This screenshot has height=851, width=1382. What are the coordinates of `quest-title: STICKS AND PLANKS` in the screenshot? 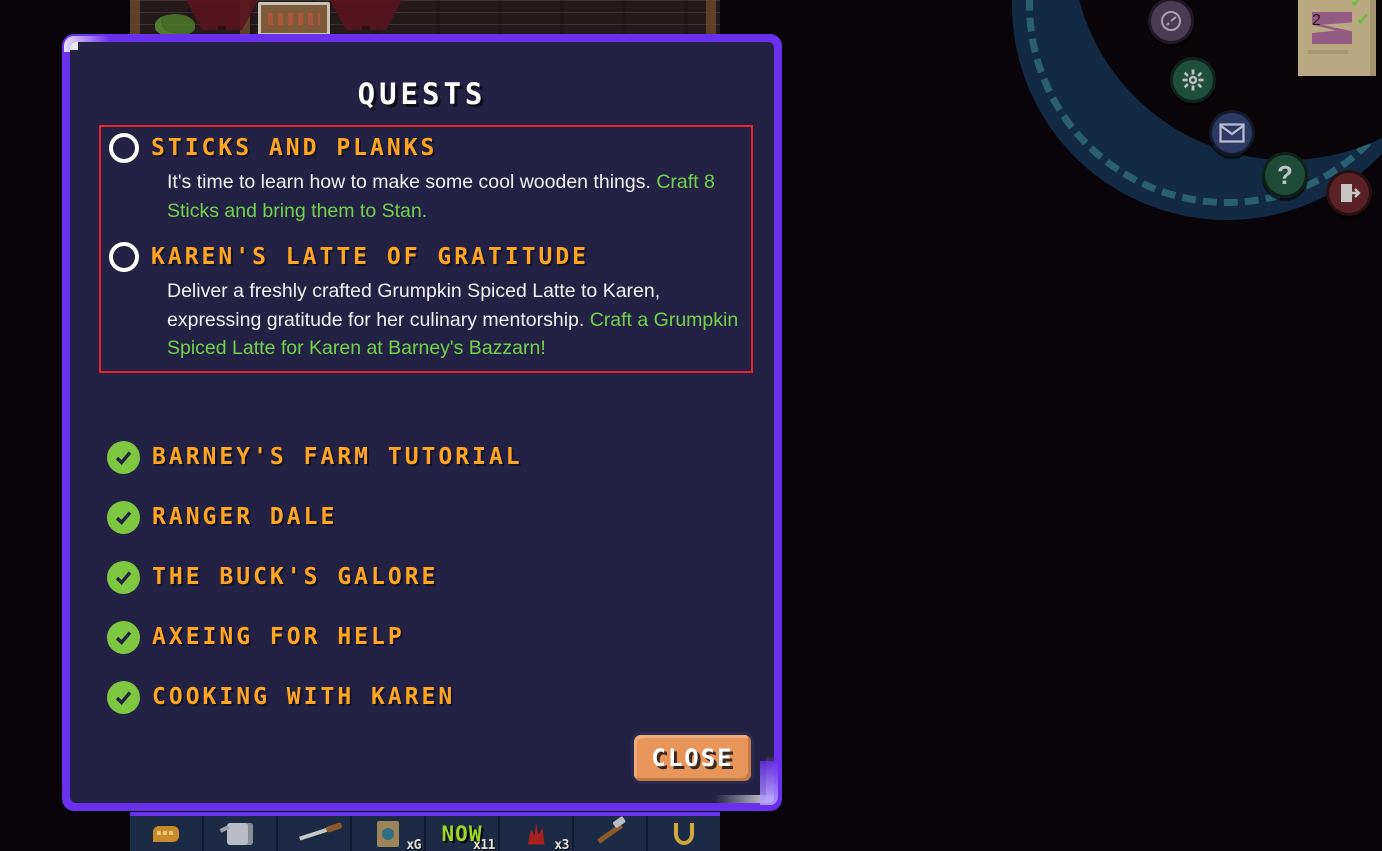 It's located at (294, 148).